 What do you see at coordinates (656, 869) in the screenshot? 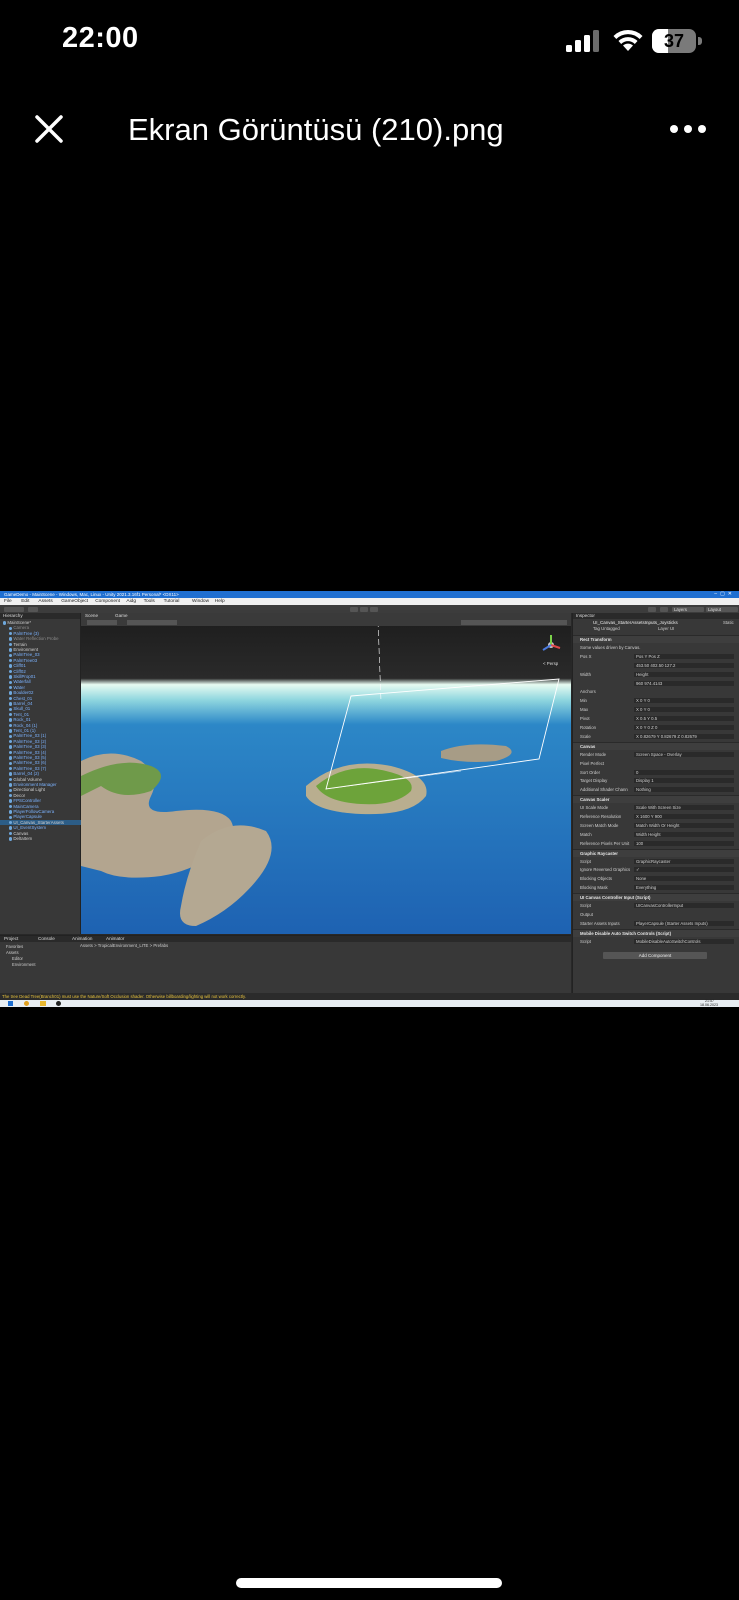
I see `inspector-field: Ignore Reversed Graphics ✓` at bounding box center [656, 869].